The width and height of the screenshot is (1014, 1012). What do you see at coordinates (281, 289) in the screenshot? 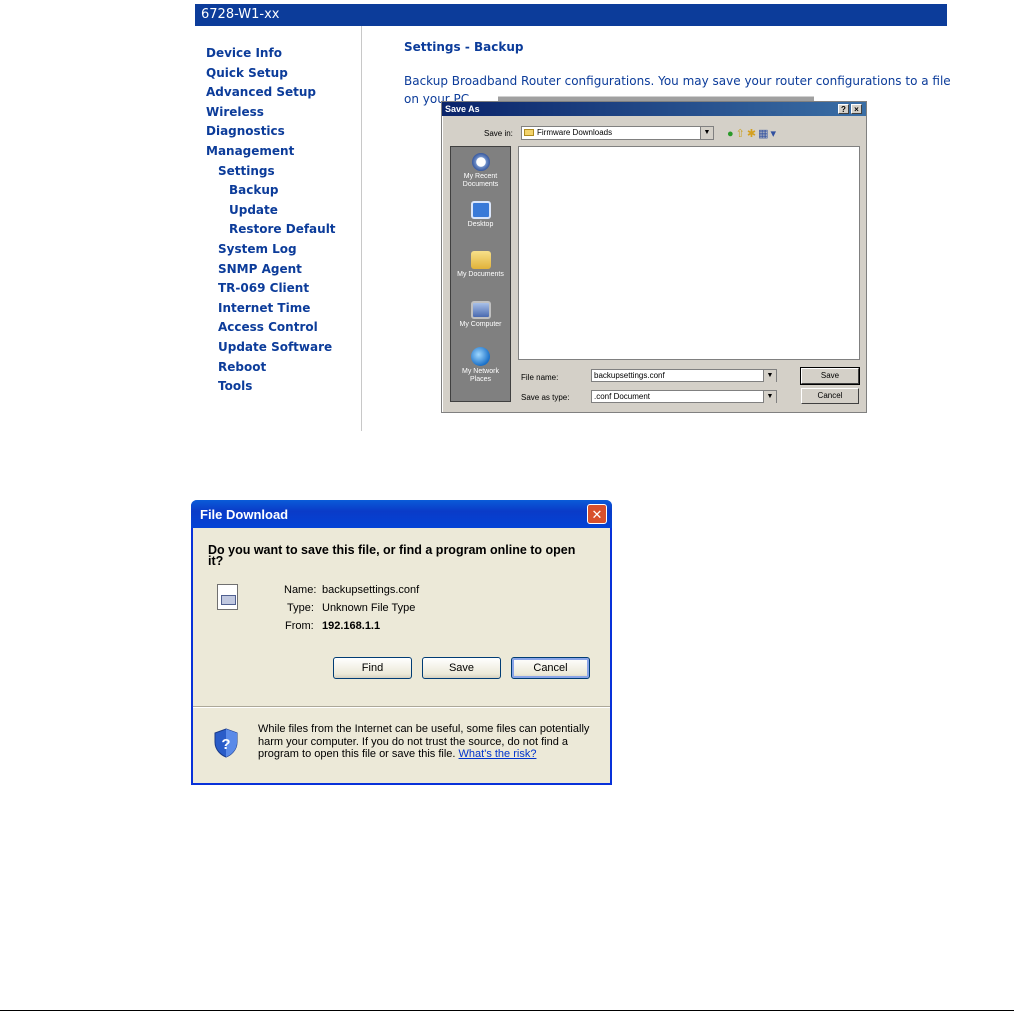
I see `sidebar-item-tr-069-client: TR-069 Client` at bounding box center [281, 289].